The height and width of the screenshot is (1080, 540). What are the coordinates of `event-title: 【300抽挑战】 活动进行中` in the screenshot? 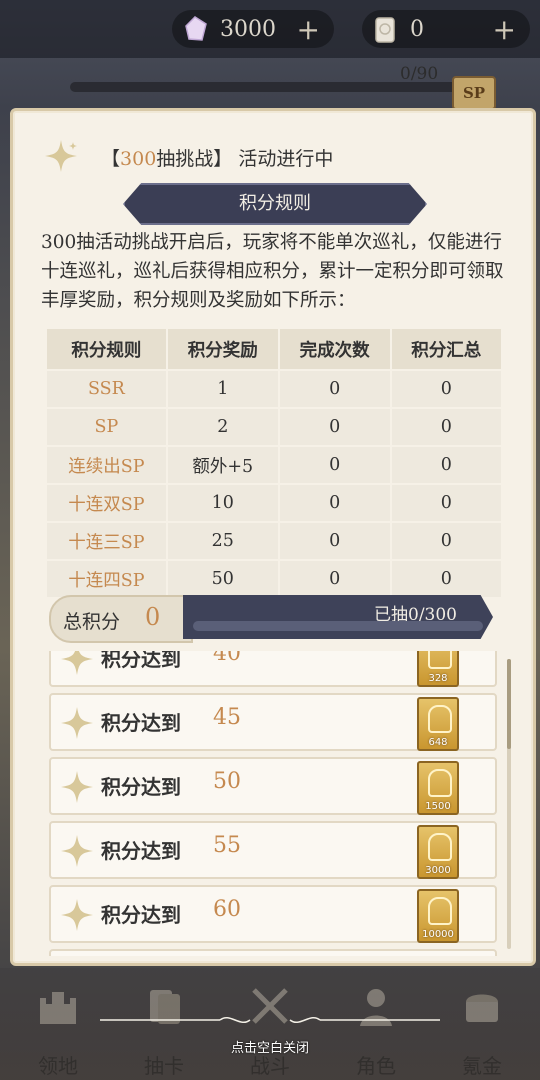 It's located at (217, 157).